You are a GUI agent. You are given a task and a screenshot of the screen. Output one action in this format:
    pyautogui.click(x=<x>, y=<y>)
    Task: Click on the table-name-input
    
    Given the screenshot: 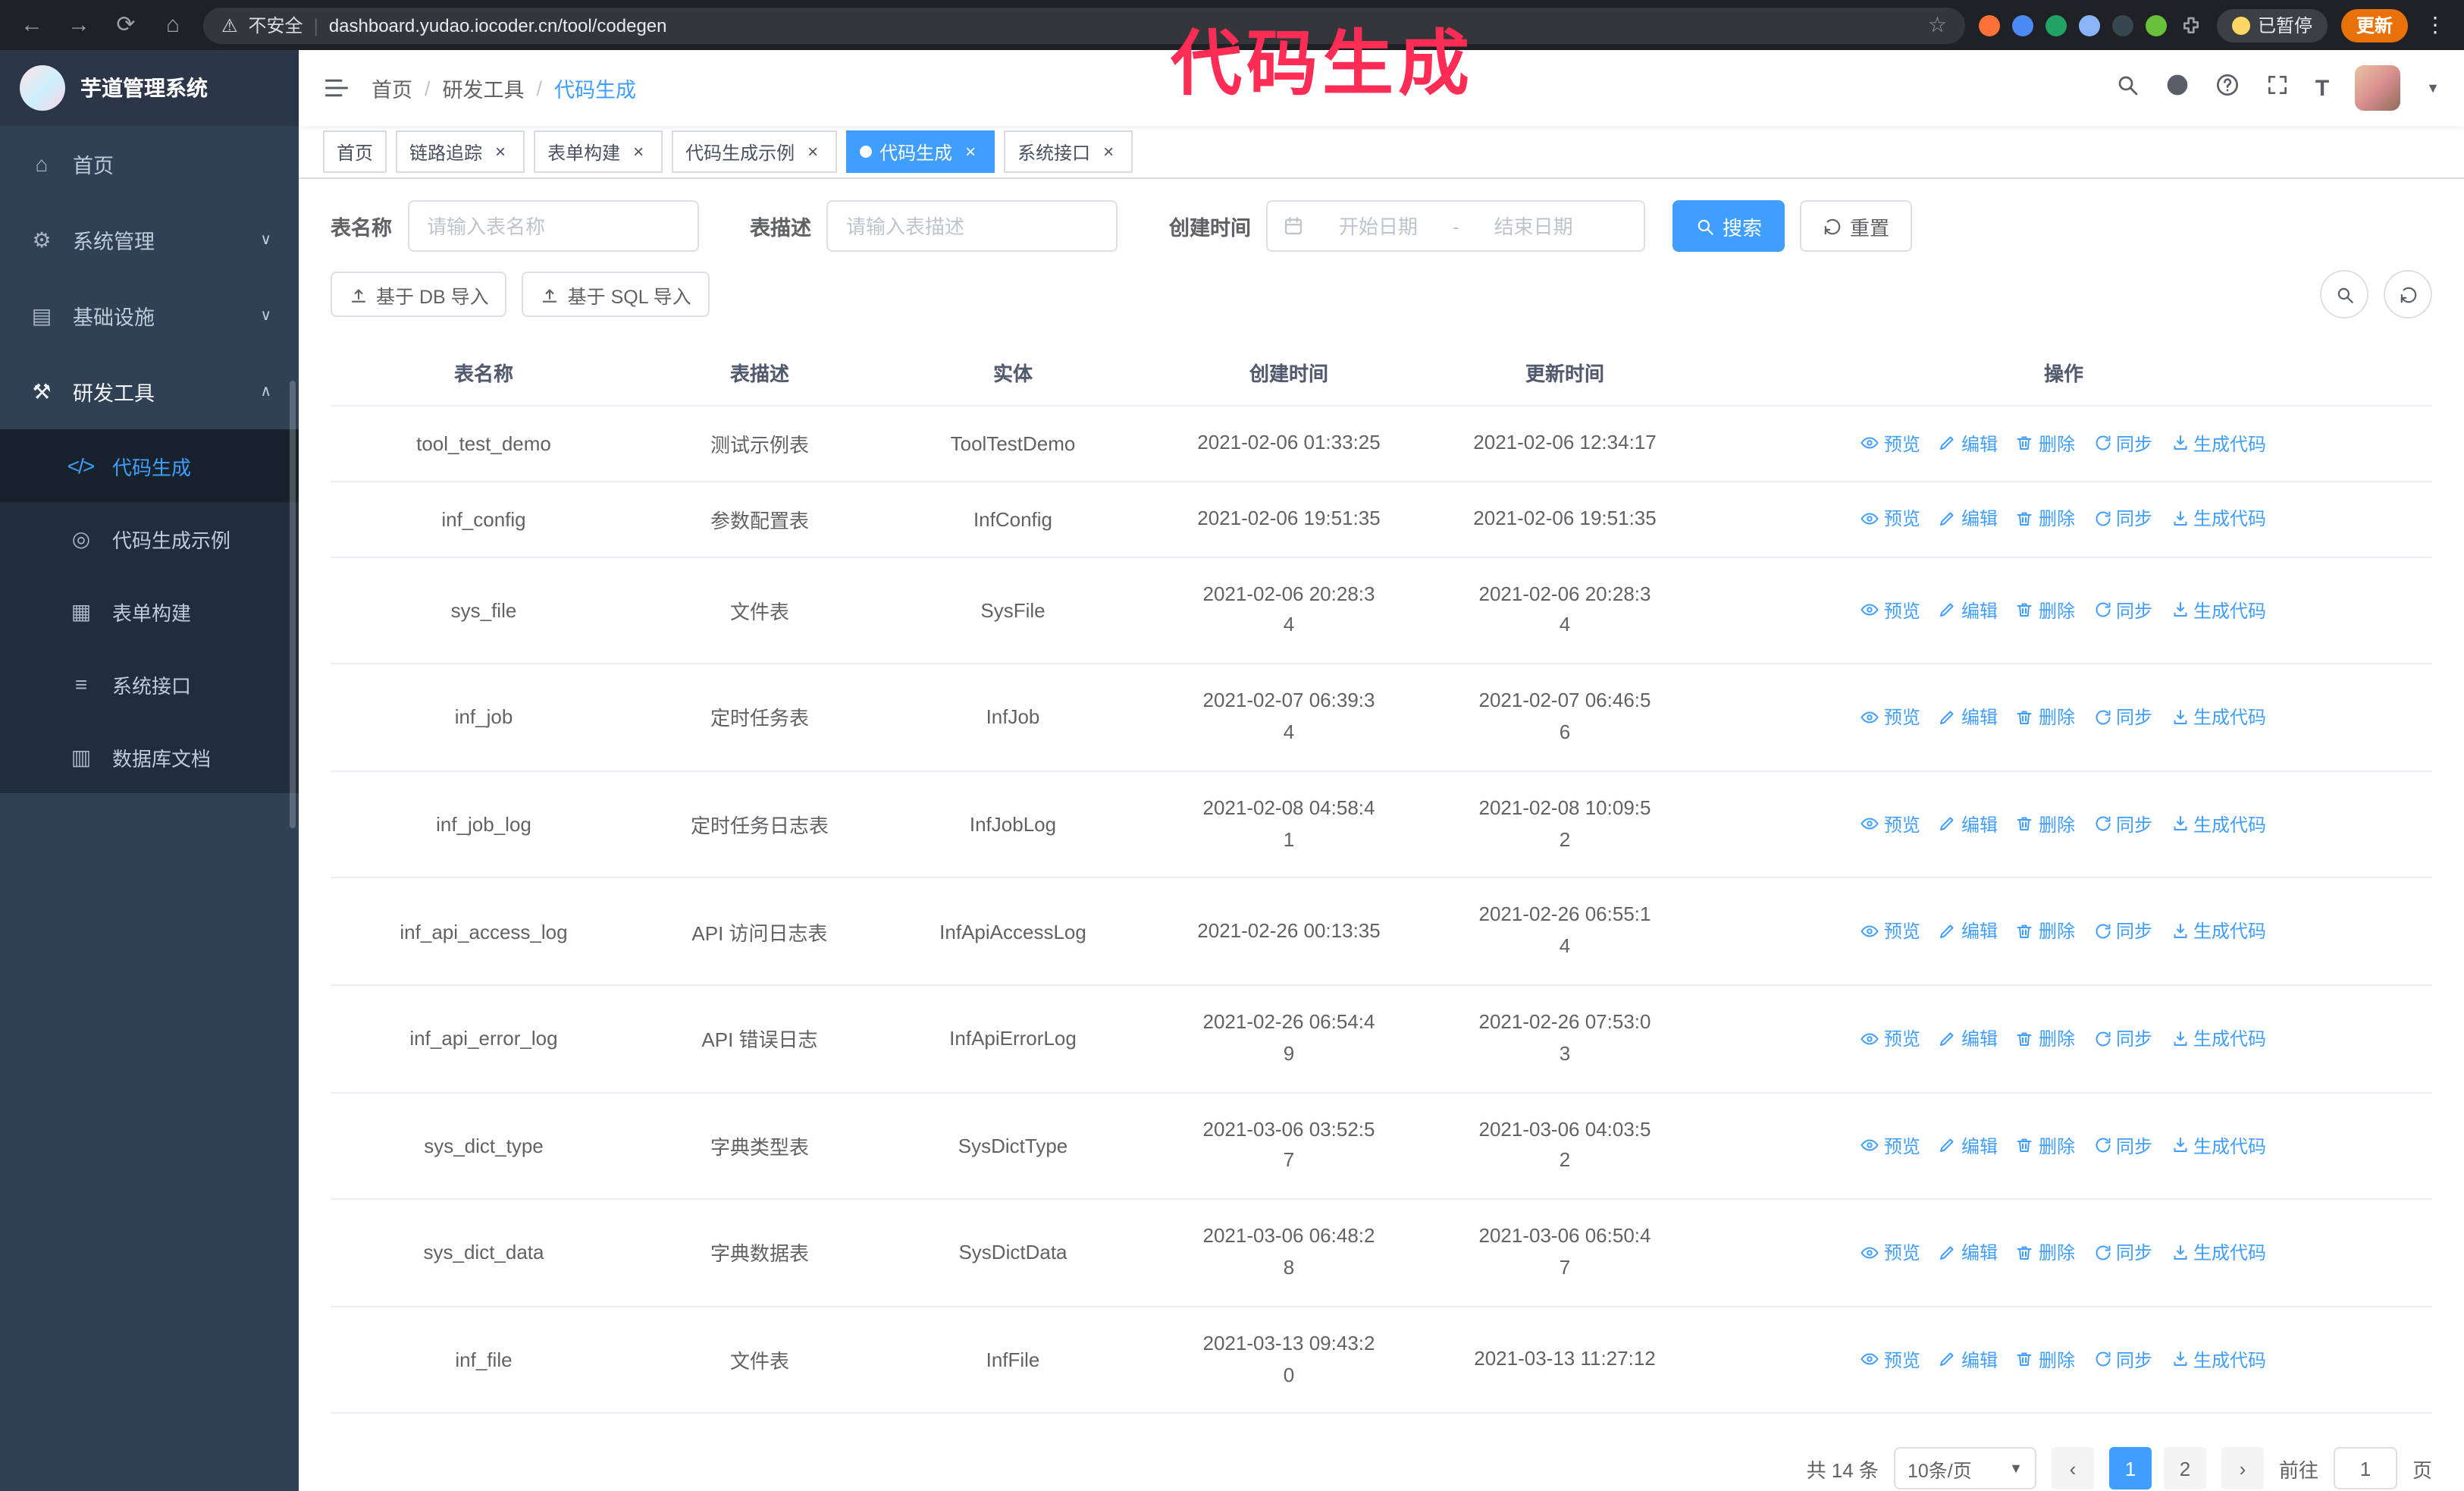 What is the action you would take?
    pyautogui.click(x=552, y=226)
    